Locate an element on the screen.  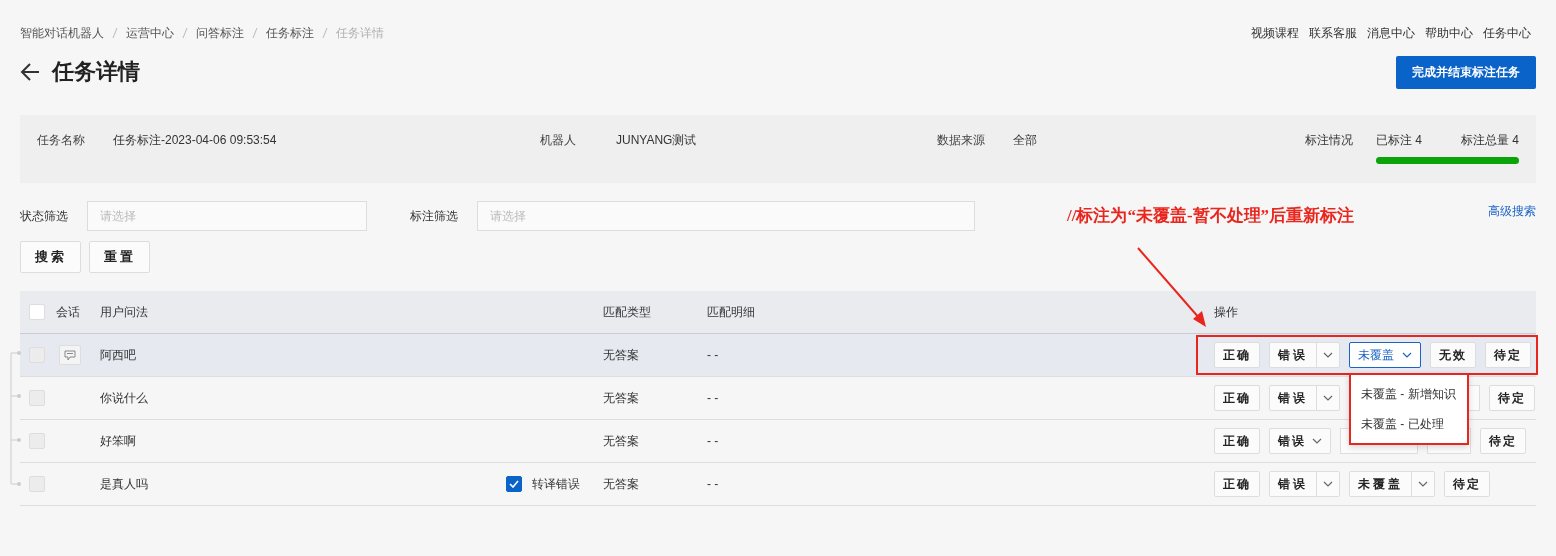
select-all-checkbox is located at coordinates (37, 312).